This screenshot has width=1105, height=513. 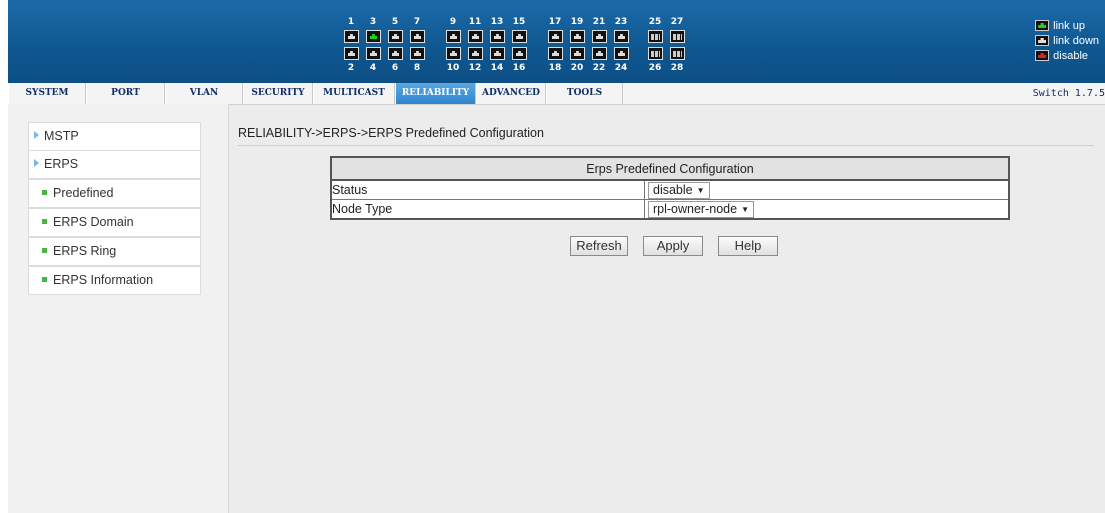 I want to click on port-number-6: 6, so click(x=395, y=68).